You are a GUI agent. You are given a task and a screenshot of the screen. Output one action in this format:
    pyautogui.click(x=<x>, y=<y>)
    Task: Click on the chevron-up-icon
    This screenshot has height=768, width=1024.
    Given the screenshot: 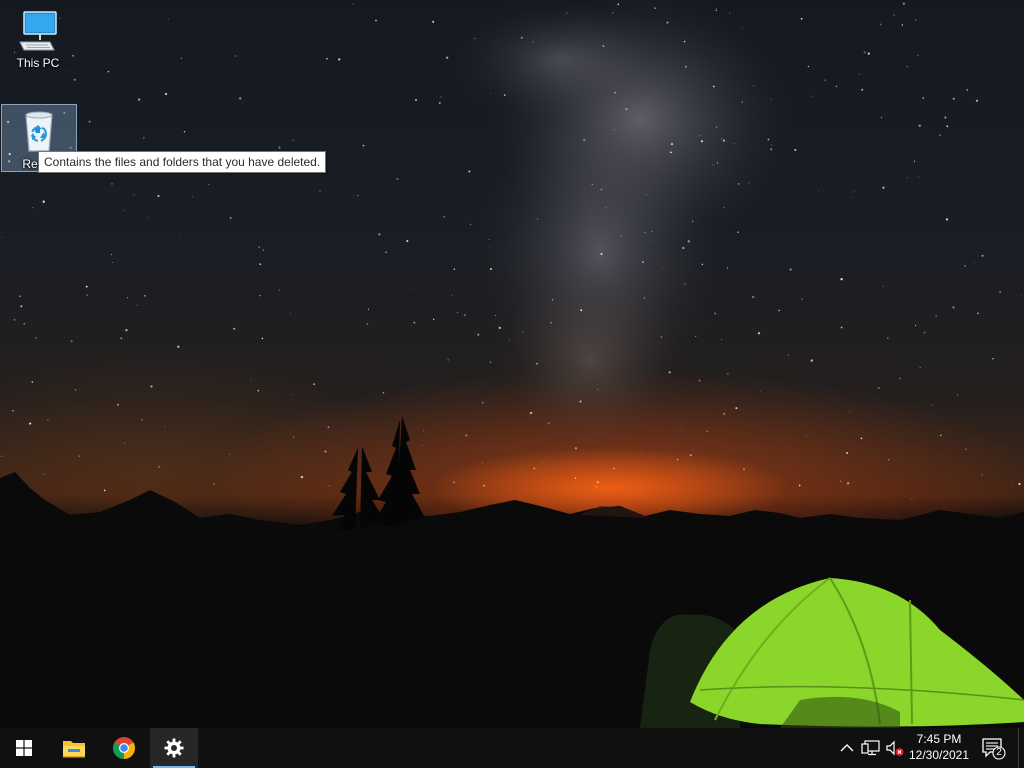 What is the action you would take?
    pyautogui.click(x=847, y=748)
    